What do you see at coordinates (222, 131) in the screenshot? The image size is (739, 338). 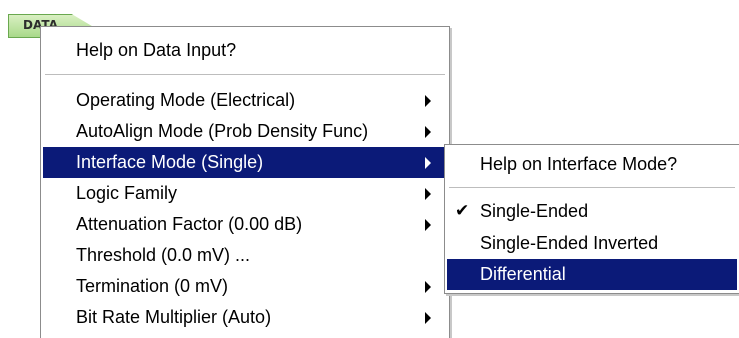 I see `menu-item-label: AutoAlign Mode (Prob Density Func)` at bounding box center [222, 131].